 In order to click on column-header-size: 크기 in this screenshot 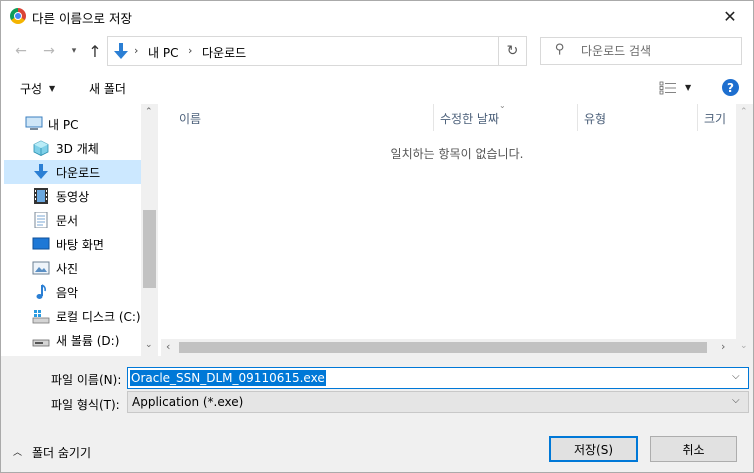, I will do `click(717, 117)`.